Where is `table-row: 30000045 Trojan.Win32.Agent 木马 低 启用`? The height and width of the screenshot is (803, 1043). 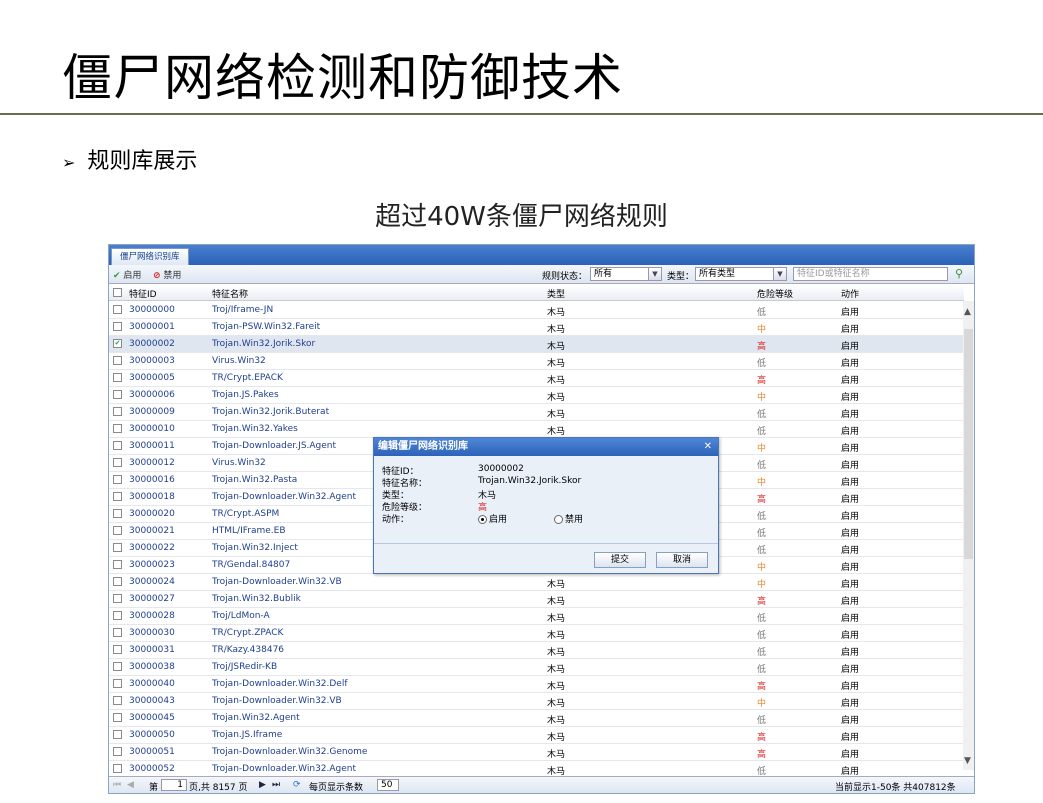 table-row: 30000045 Trojan.Win32.Agent 木马 低 启用 is located at coordinates (536, 718).